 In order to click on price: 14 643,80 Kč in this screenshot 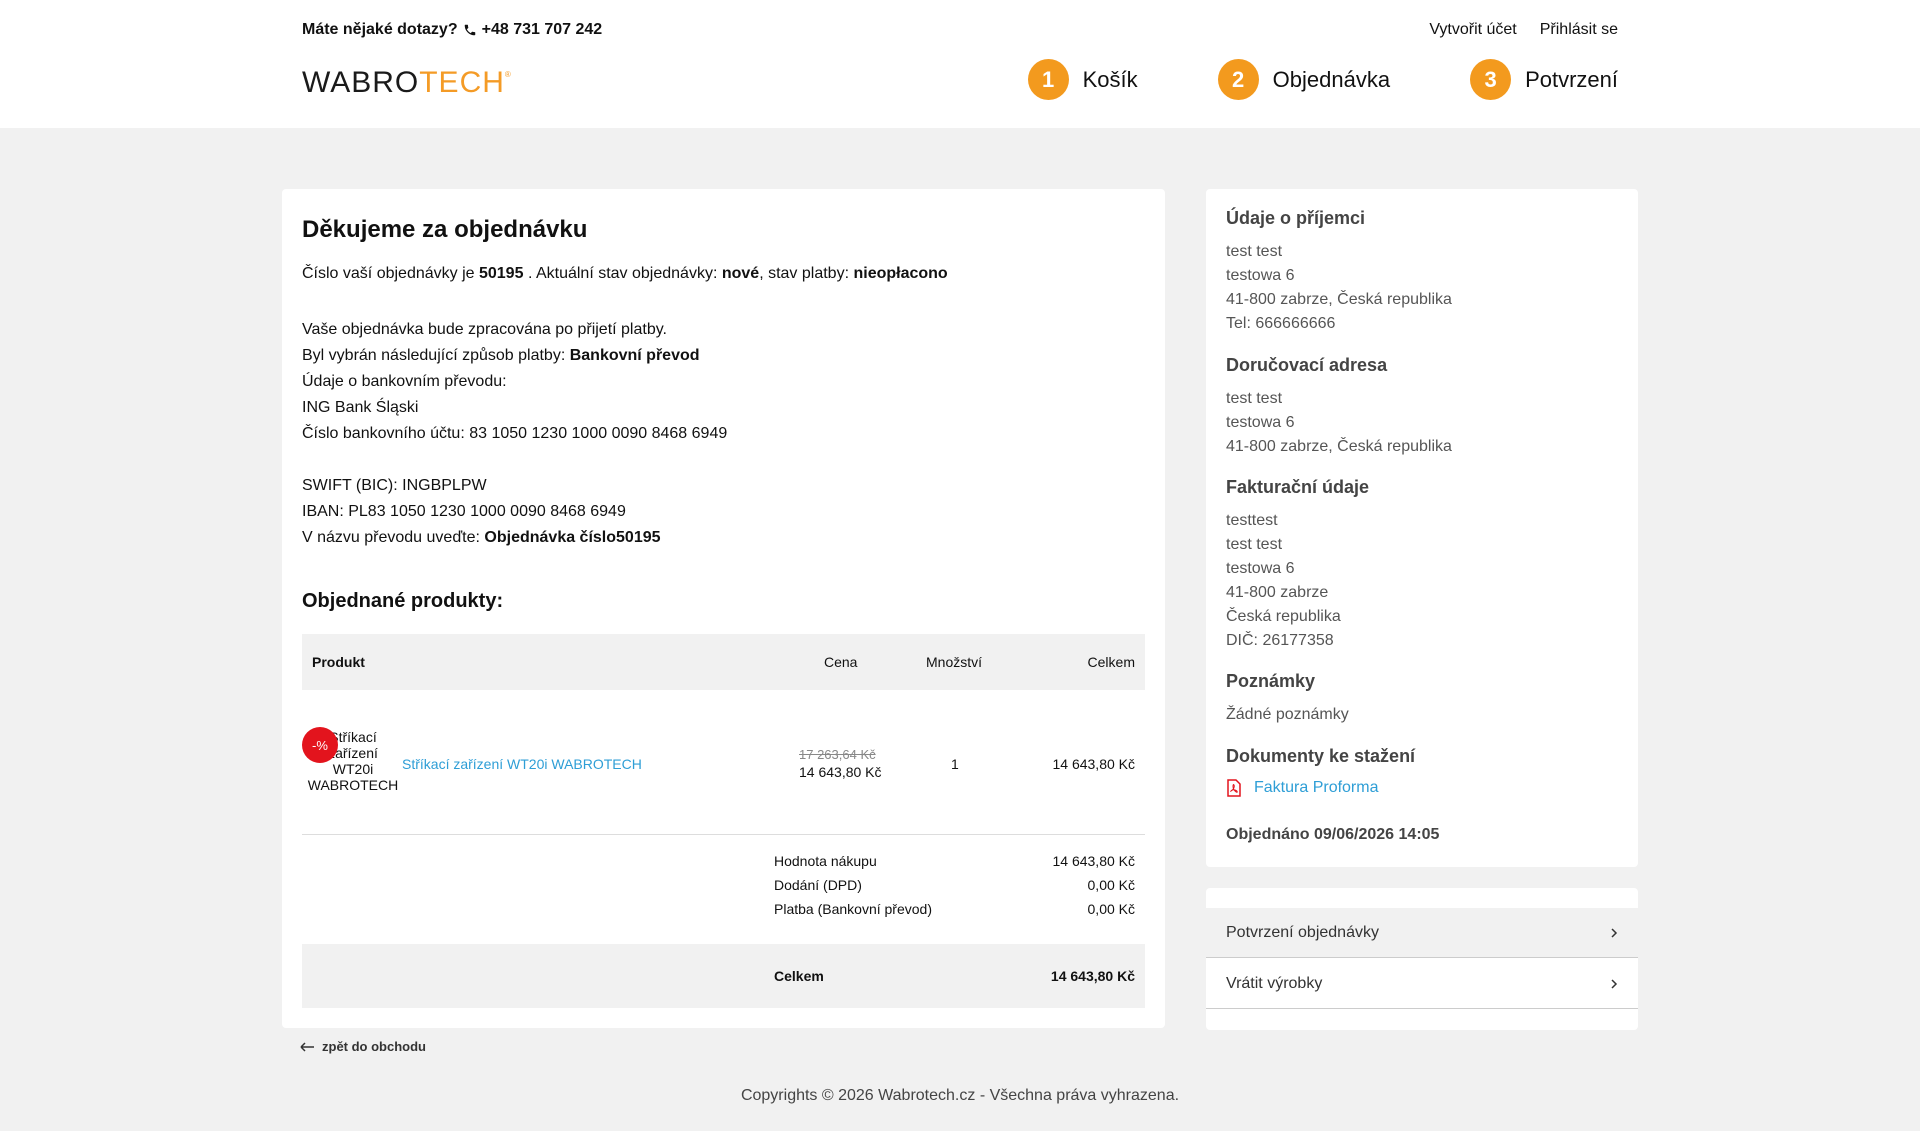, I will do `click(840, 772)`.